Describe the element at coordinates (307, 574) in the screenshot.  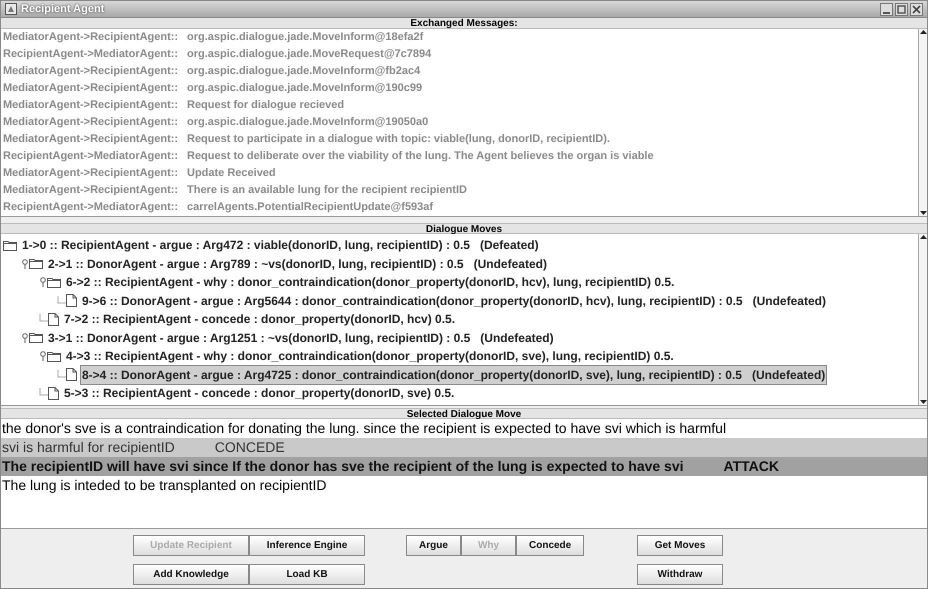
I see `action-button: Load KB` at that location.